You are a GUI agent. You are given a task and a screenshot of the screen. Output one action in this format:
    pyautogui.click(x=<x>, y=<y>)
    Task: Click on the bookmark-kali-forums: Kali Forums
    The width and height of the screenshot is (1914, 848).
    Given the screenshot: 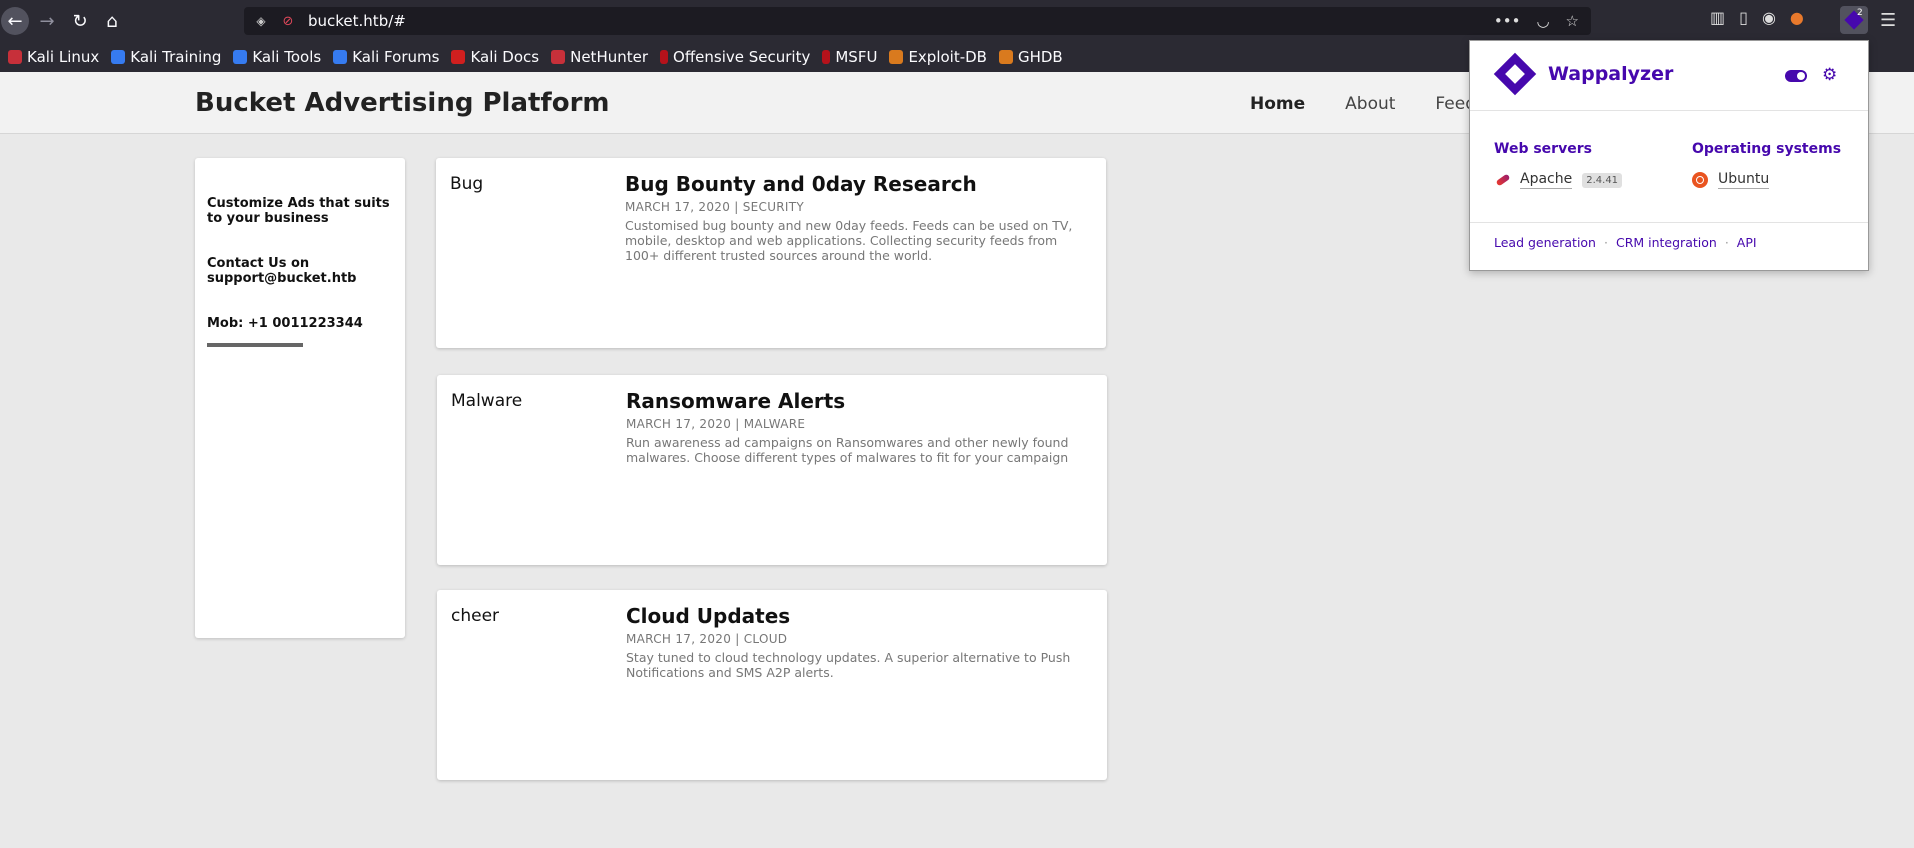 What is the action you would take?
    pyautogui.click(x=386, y=57)
    